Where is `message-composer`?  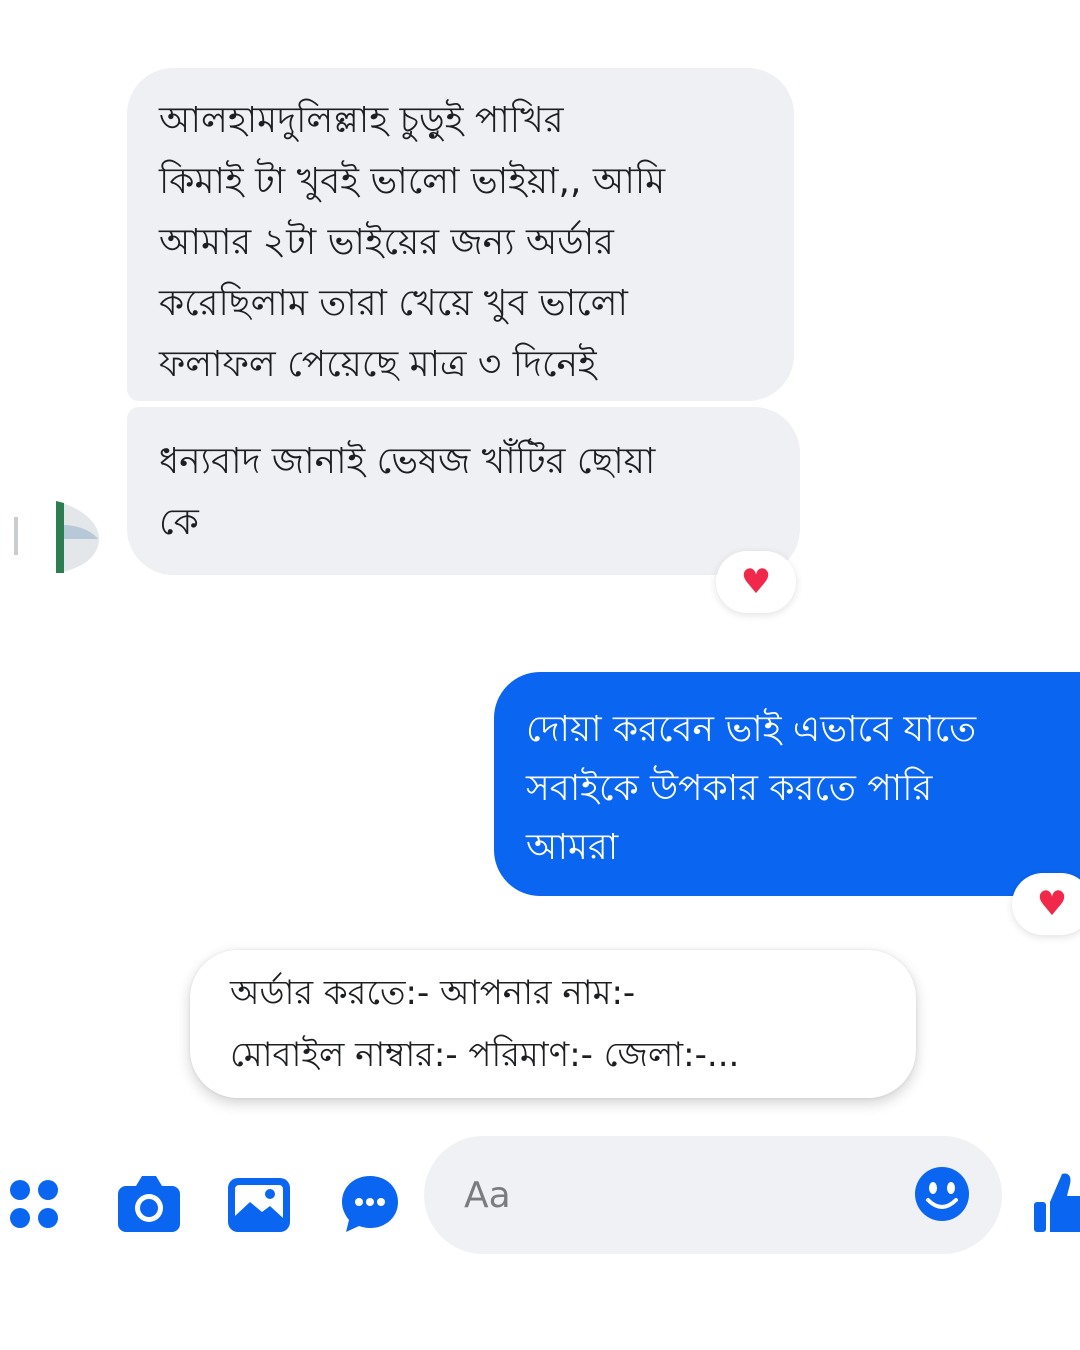 message-composer is located at coordinates (713, 1195).